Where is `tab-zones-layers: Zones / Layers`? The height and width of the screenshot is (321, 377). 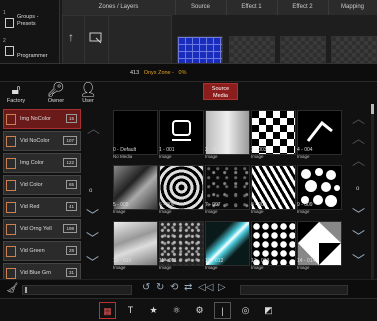
tab-zones-layers: Zones / Layers is located at coordinates (119, 7).